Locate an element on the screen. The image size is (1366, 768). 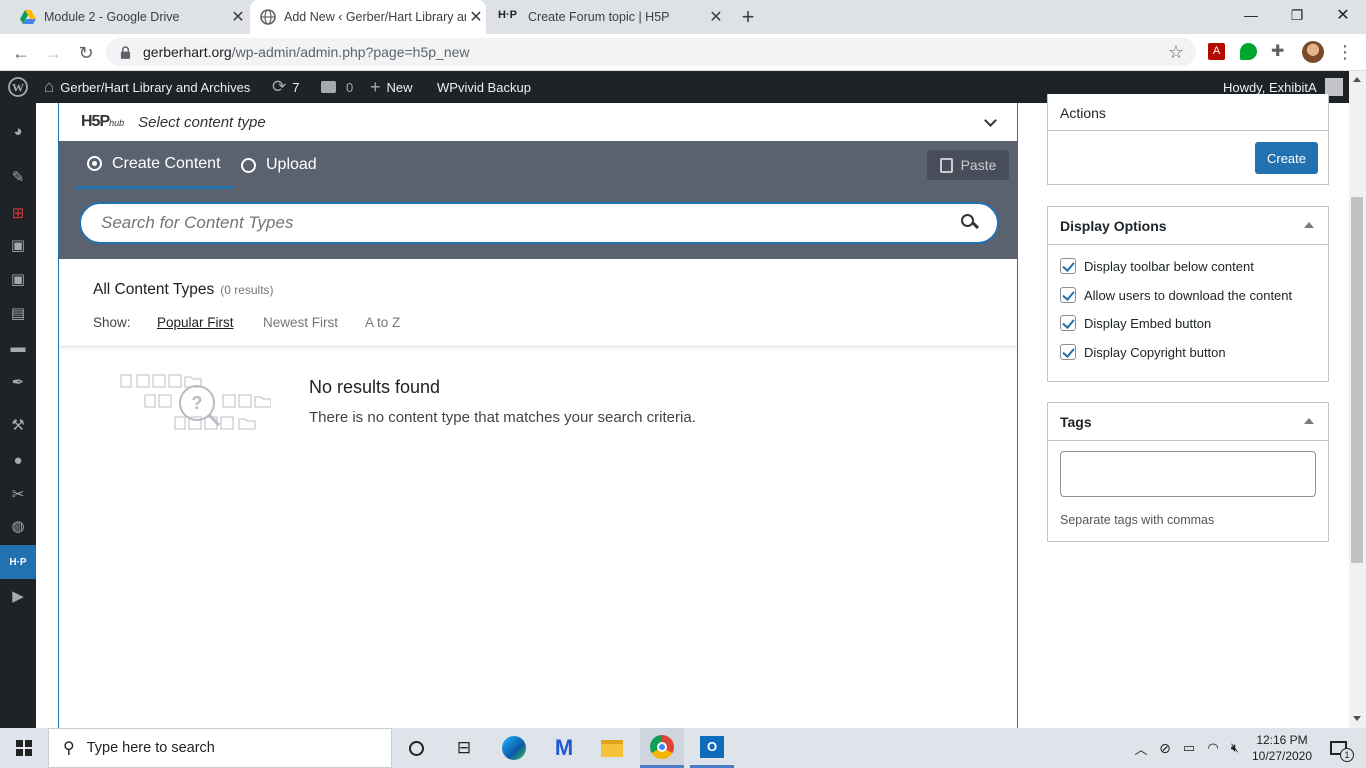
search-input is located at coordinates (526, 223).